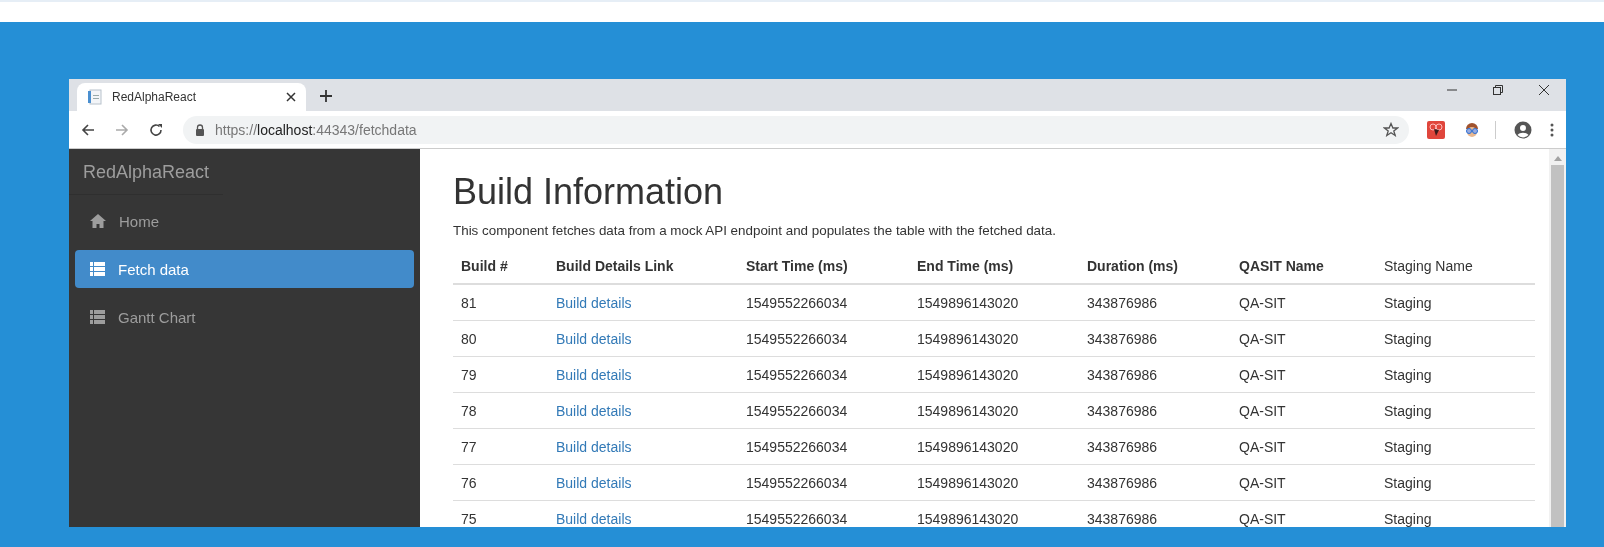  What do you see at coordinates (316, 129) in the screenshot?
I see `url-text: https://localhost:44343/fetchdata` at bounding box center [316, 129].